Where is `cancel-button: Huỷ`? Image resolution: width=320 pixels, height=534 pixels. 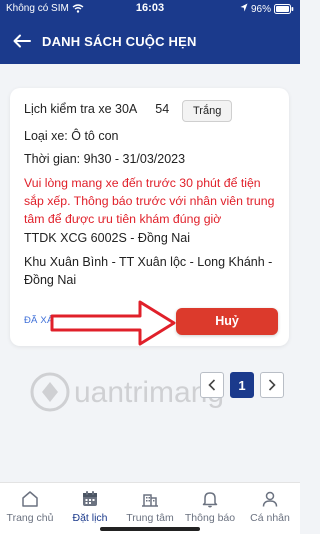
cancel-button: Huỷ is located at coordinates (227, 321).